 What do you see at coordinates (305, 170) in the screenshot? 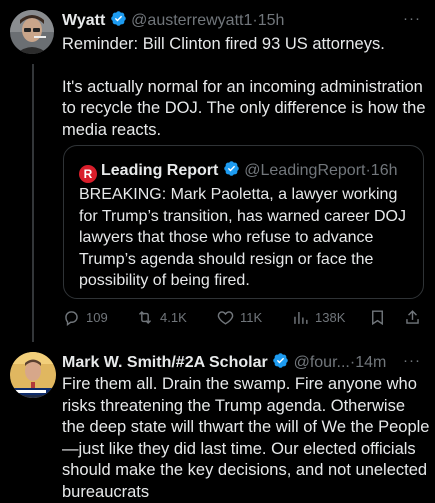
I see `quoted-author-handle: @LeadingReport` at bounding box center [305, 170].